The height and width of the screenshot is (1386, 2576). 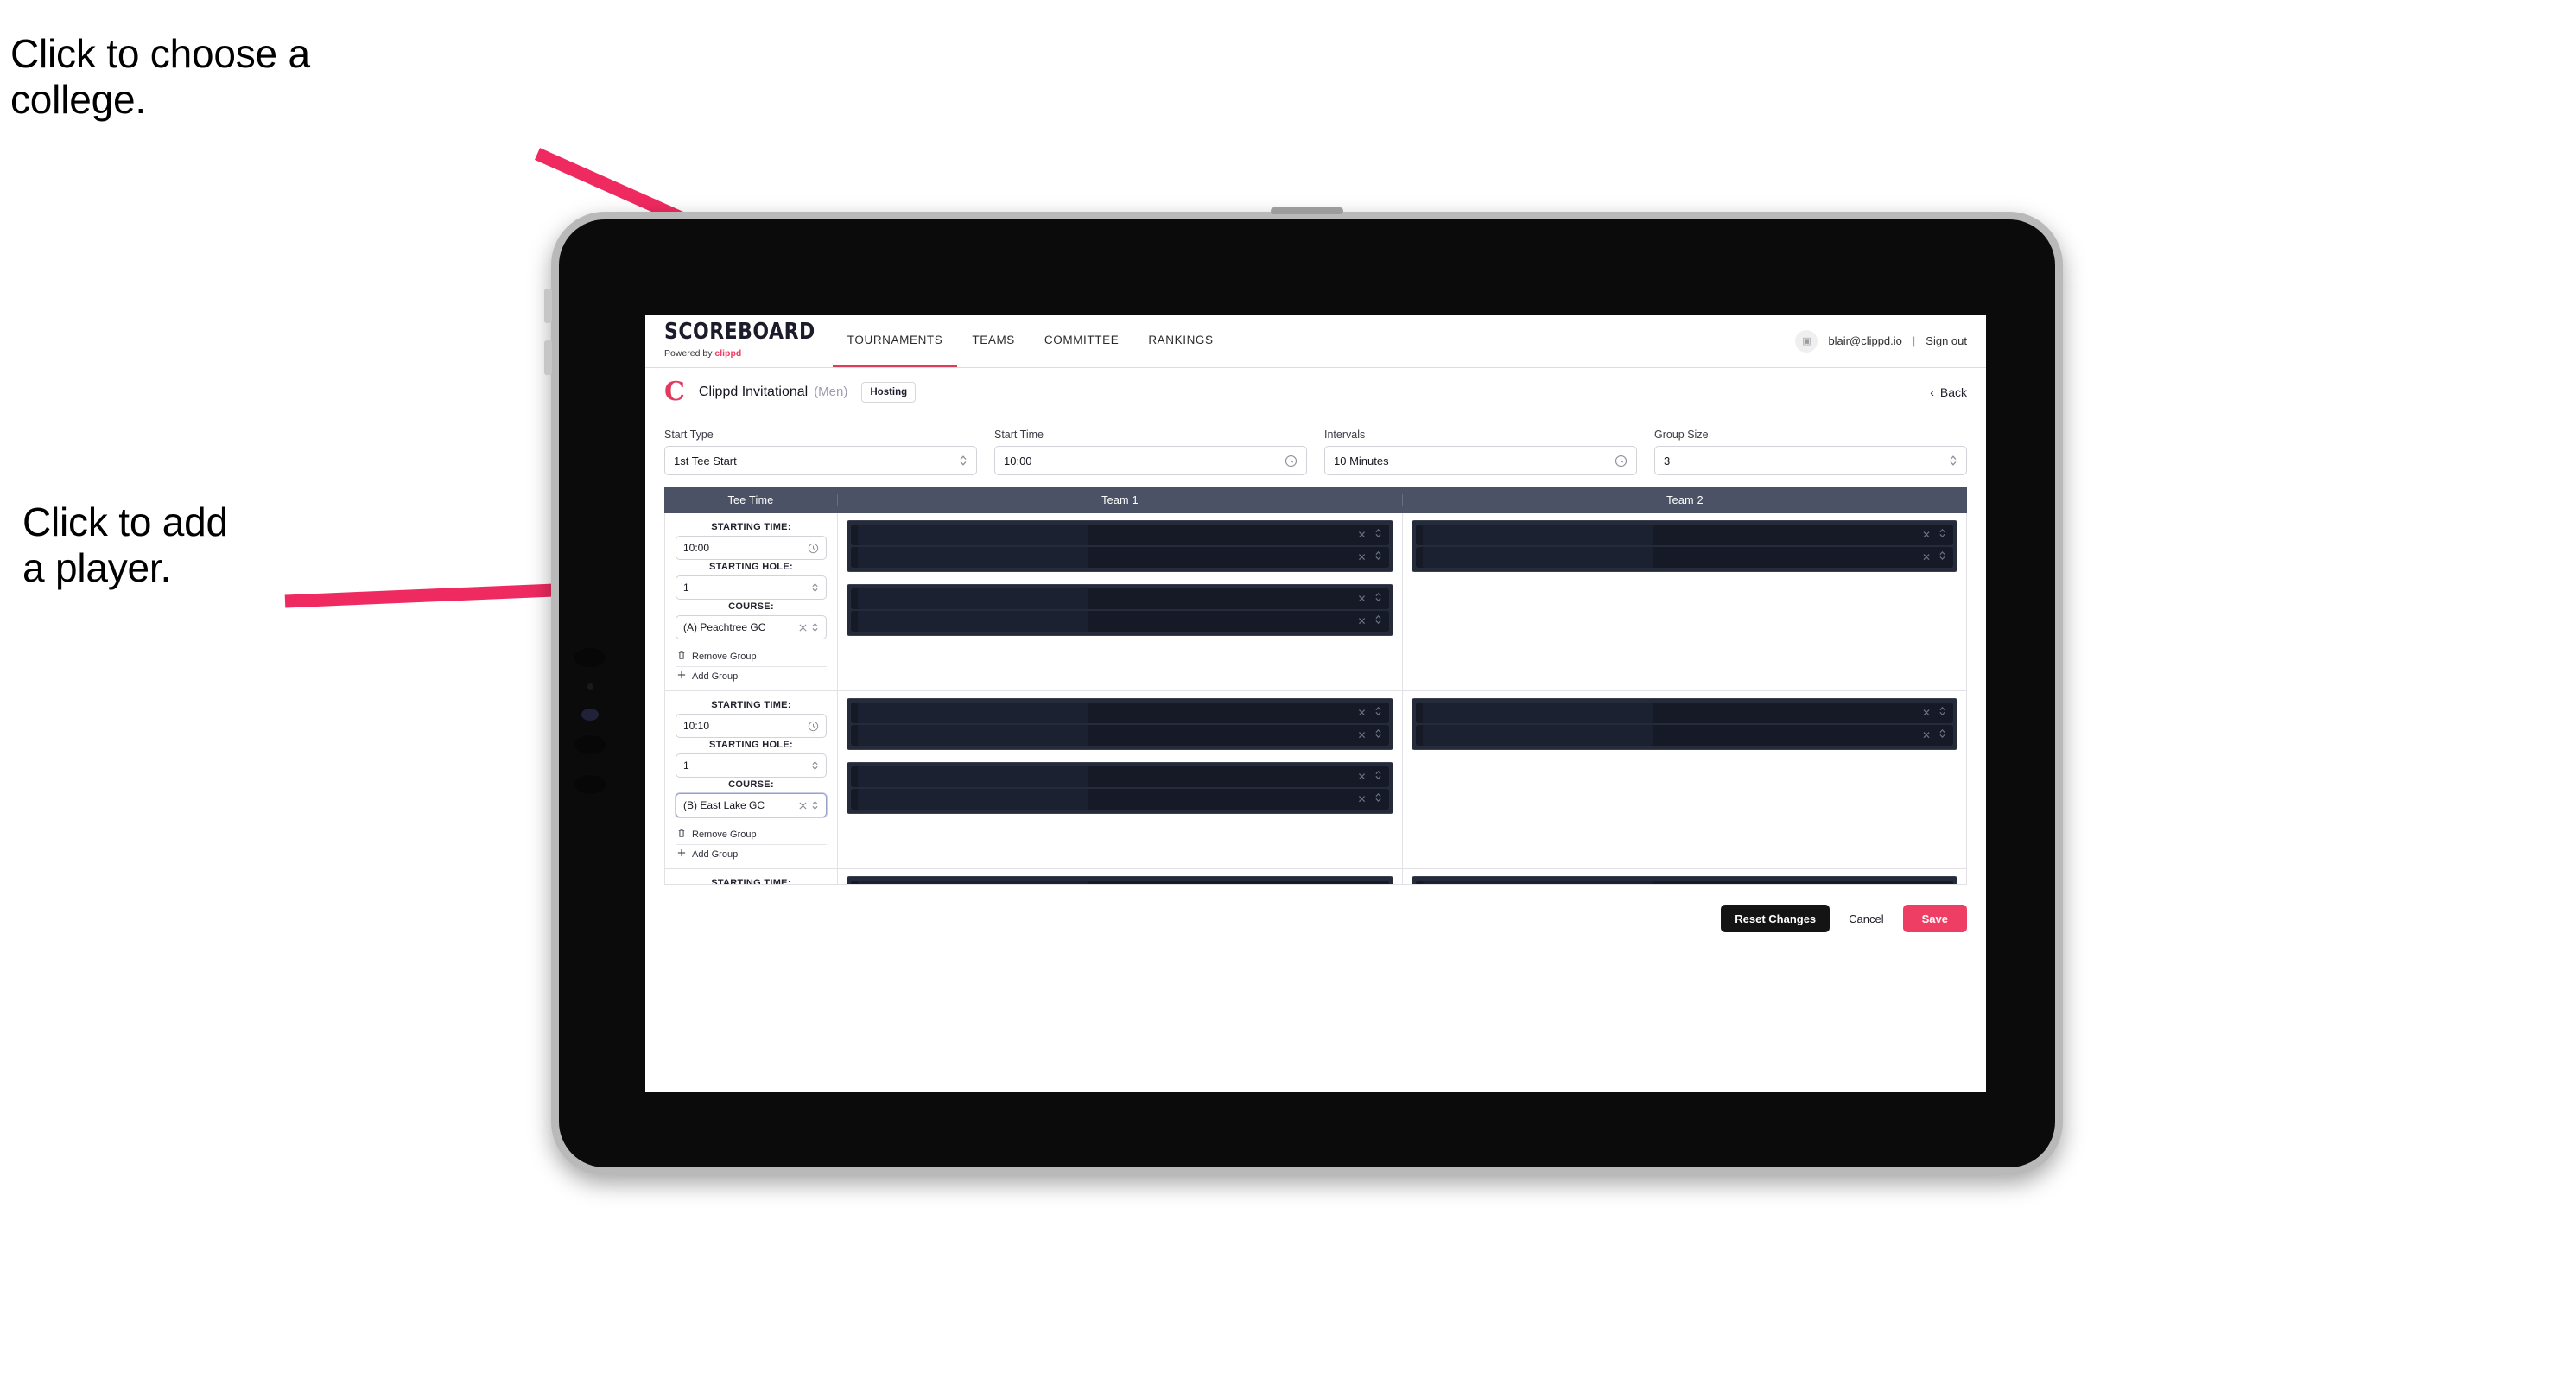 I want to click on avatar: ▣, so click(x=1806, y=341).